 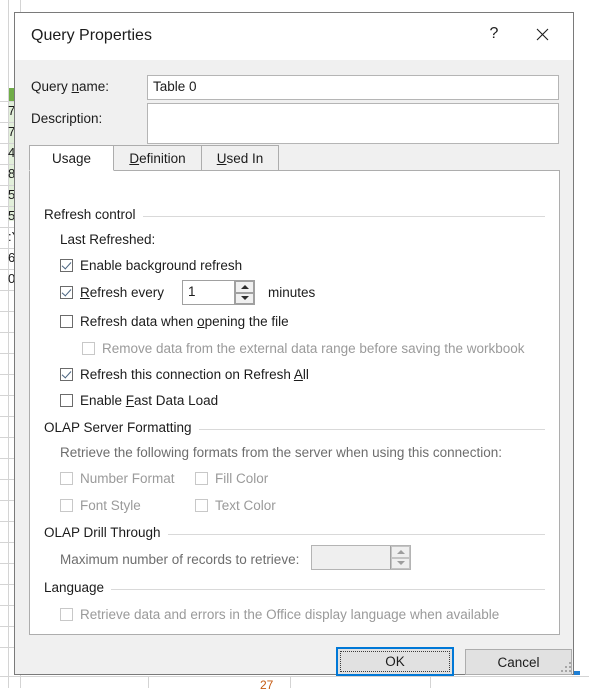 What do you see at coordinates (294, 36) in the screenshot?
I see `dialog-titlebar: Query Properties ?` at bounding box center [294, 36].